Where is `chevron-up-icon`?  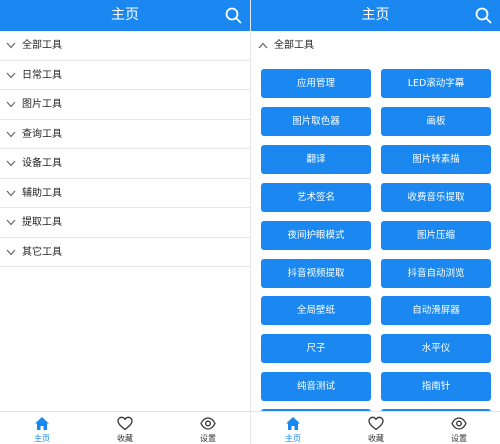 chevron-up-icon is located at coordinates (263, 45).